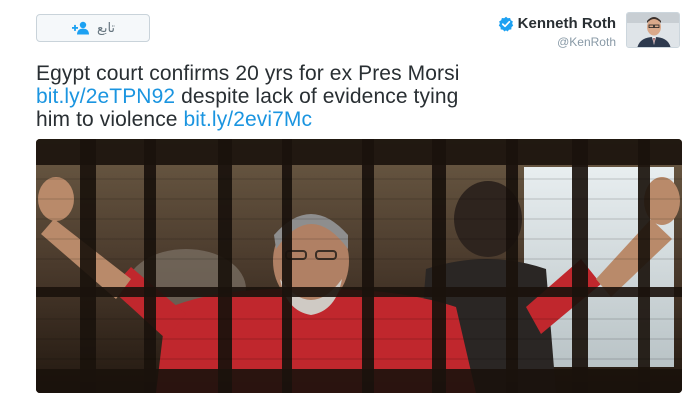  I want to click on avatar, so click(653, 30).